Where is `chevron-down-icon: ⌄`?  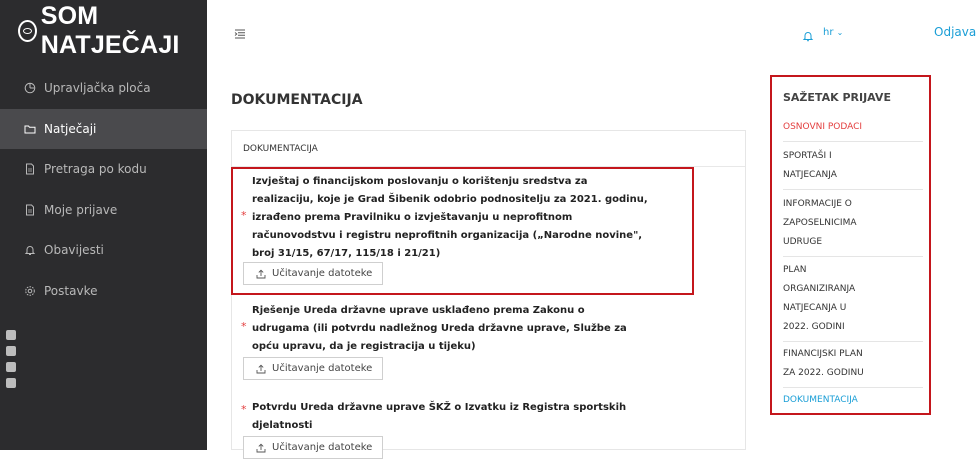
chevron-down-icon: ⌄ is located at coordinates (840, 32).